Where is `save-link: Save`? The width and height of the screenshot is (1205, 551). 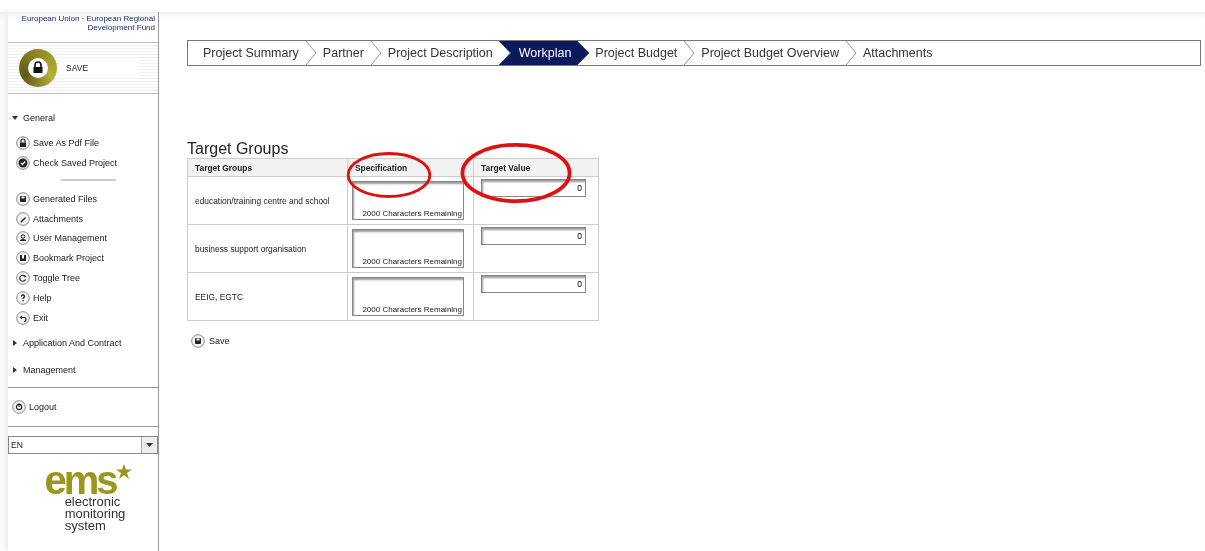 save-link: Save is located at coordinates (210, 341).